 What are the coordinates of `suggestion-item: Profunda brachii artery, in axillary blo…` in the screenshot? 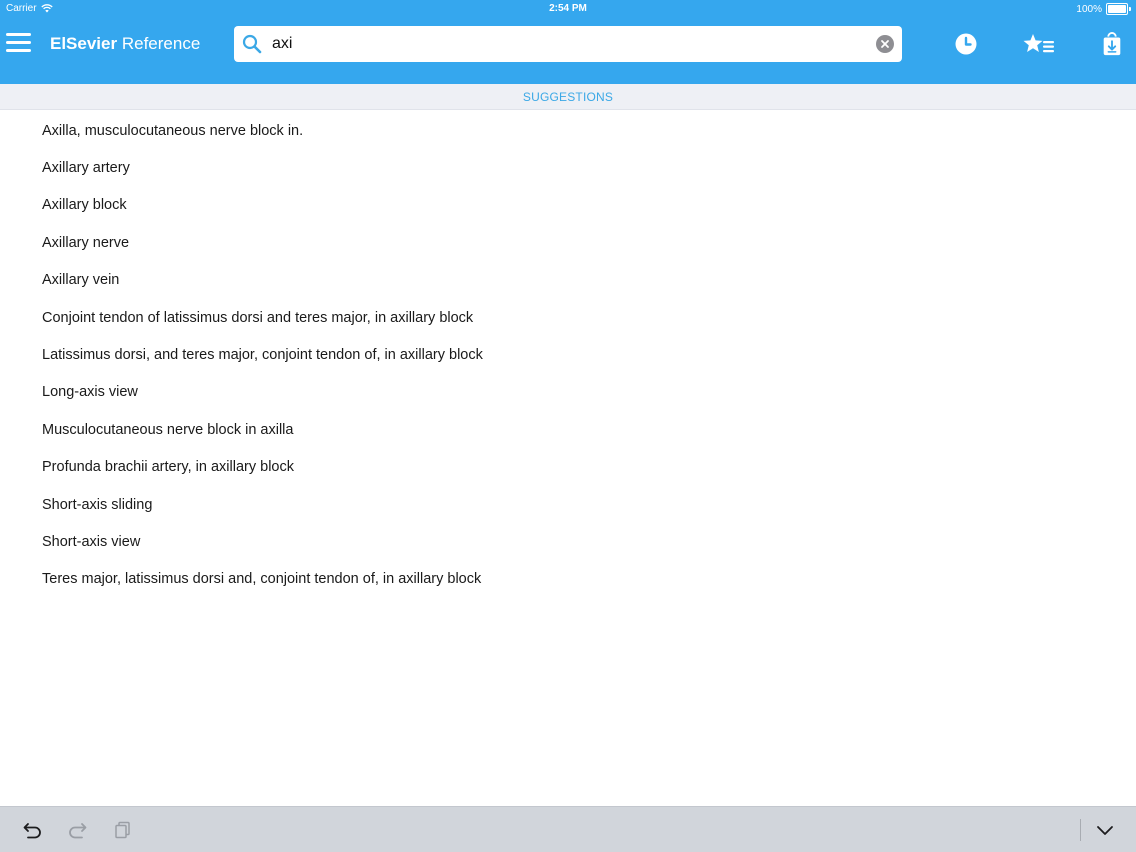 It's located at (568, 467).